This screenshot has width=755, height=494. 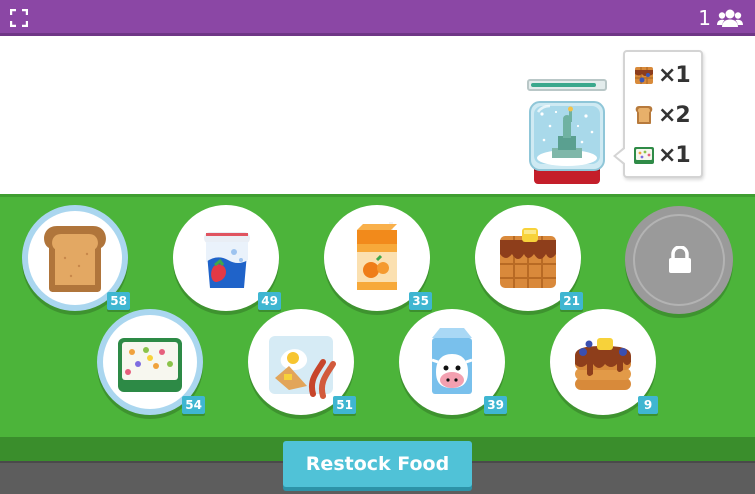 I want to click on restock-food-button: Restock Food, so click(x=377, y=464).